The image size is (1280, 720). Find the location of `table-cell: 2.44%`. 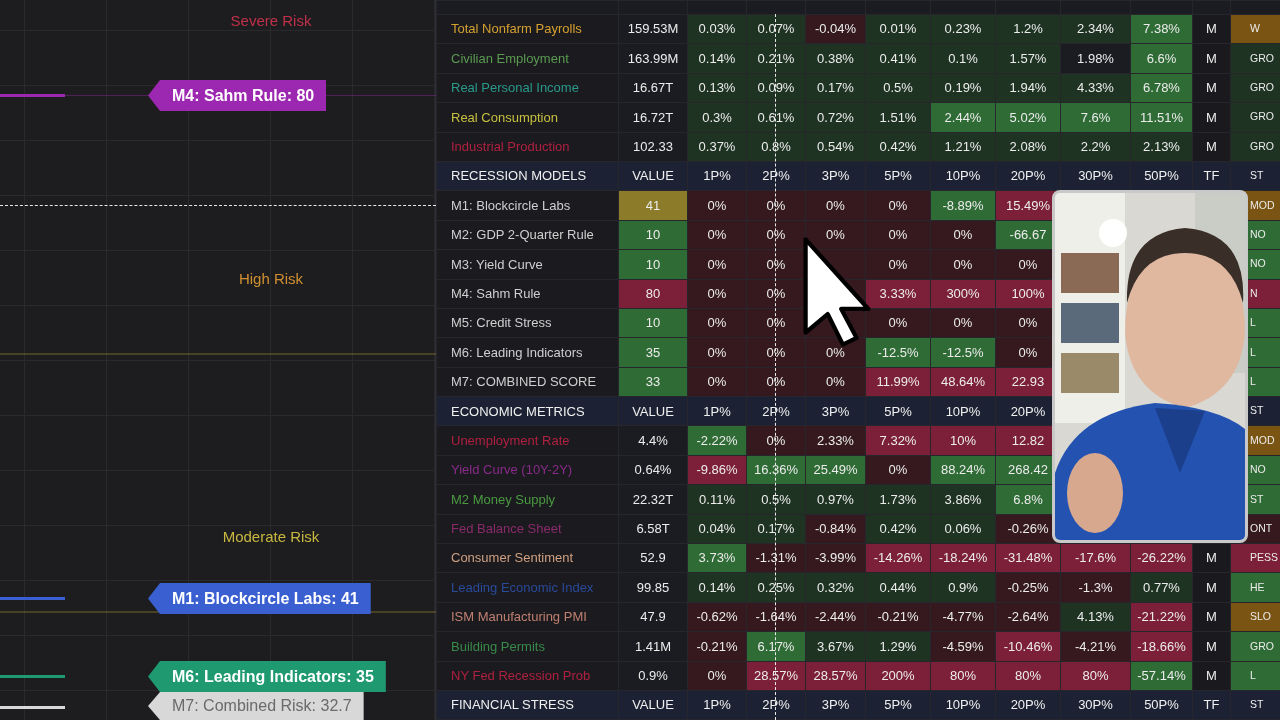

table-cell: 2.44% is located at coordinates (963, 117).